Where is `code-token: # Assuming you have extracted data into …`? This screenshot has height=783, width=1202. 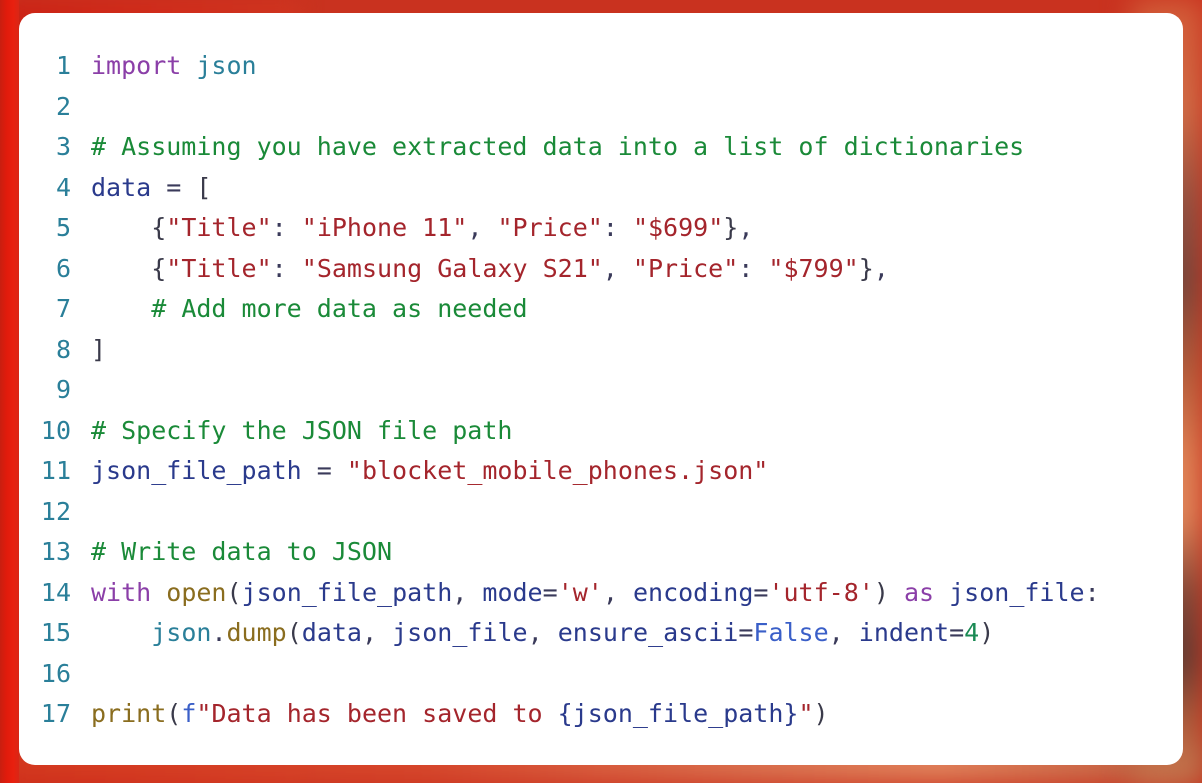
code-token: # Assuming you have extracted data into … is located at coordinates (558, 146).